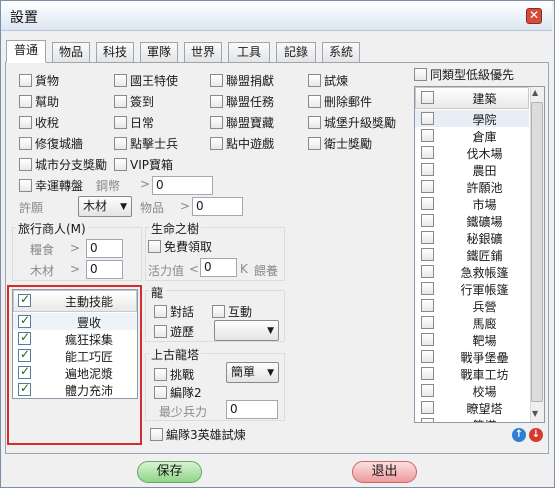  Describe the element at coordinates (484, 137) in the screenshot. I see `building-label: 倉庫` at that location.